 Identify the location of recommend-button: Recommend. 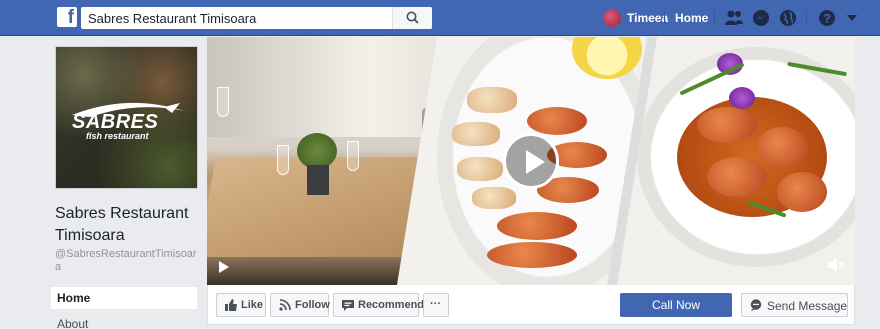
(378, 305).